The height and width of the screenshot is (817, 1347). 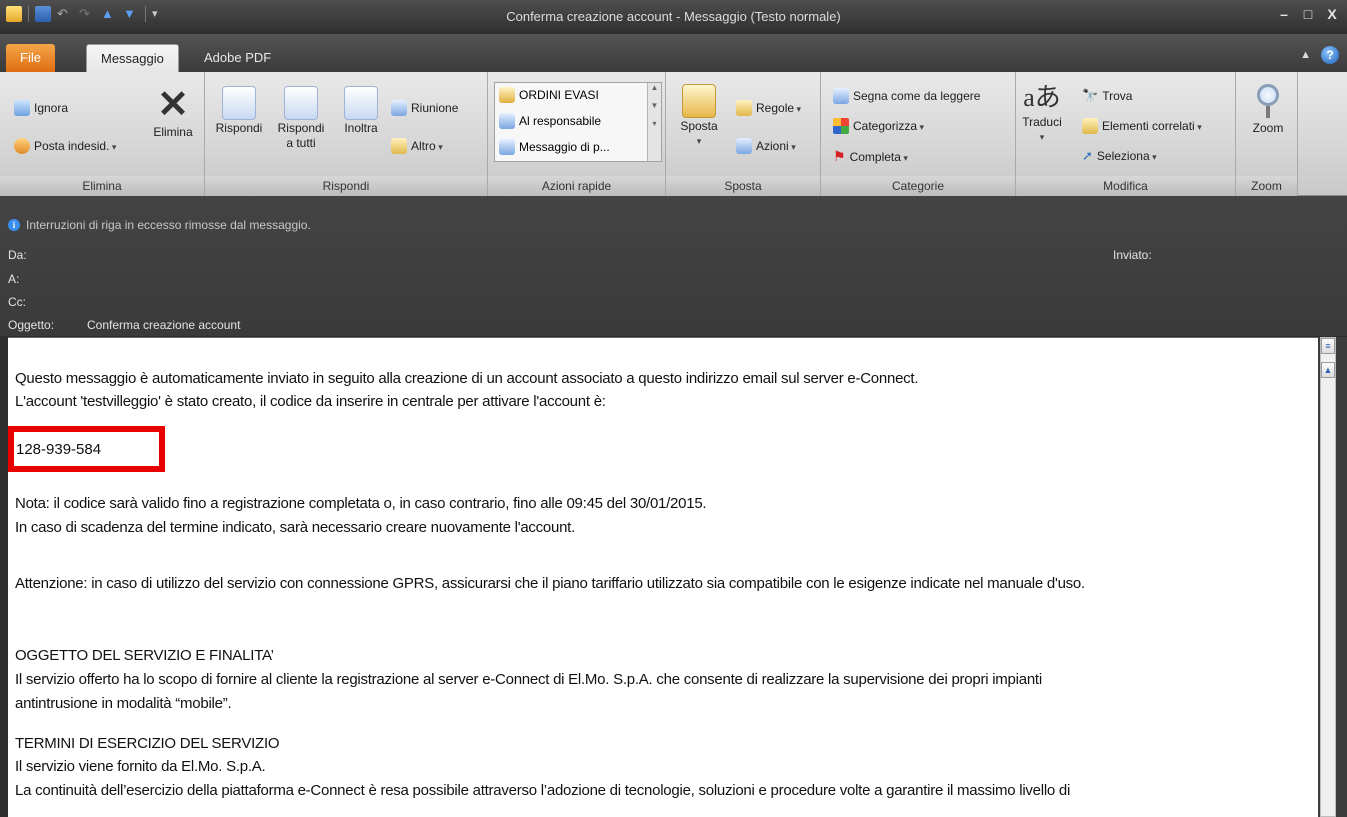 I want to click on related-items-icon, so click(x=1090, y=126).